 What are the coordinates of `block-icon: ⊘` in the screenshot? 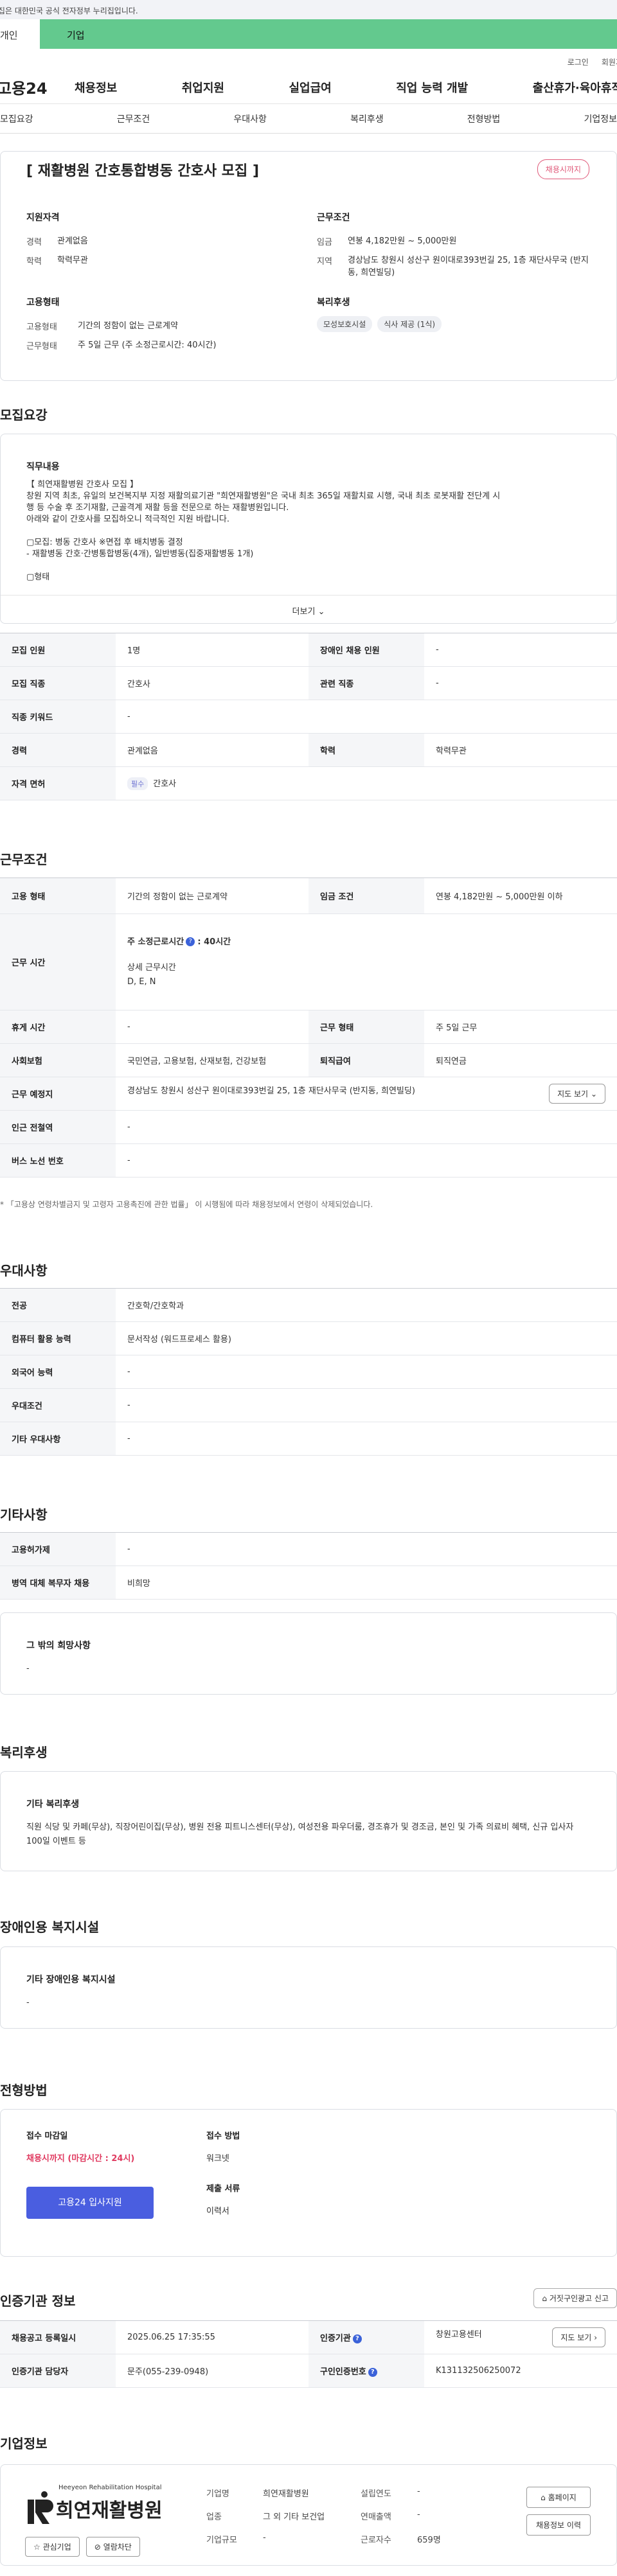 It's located at (98, 2547).